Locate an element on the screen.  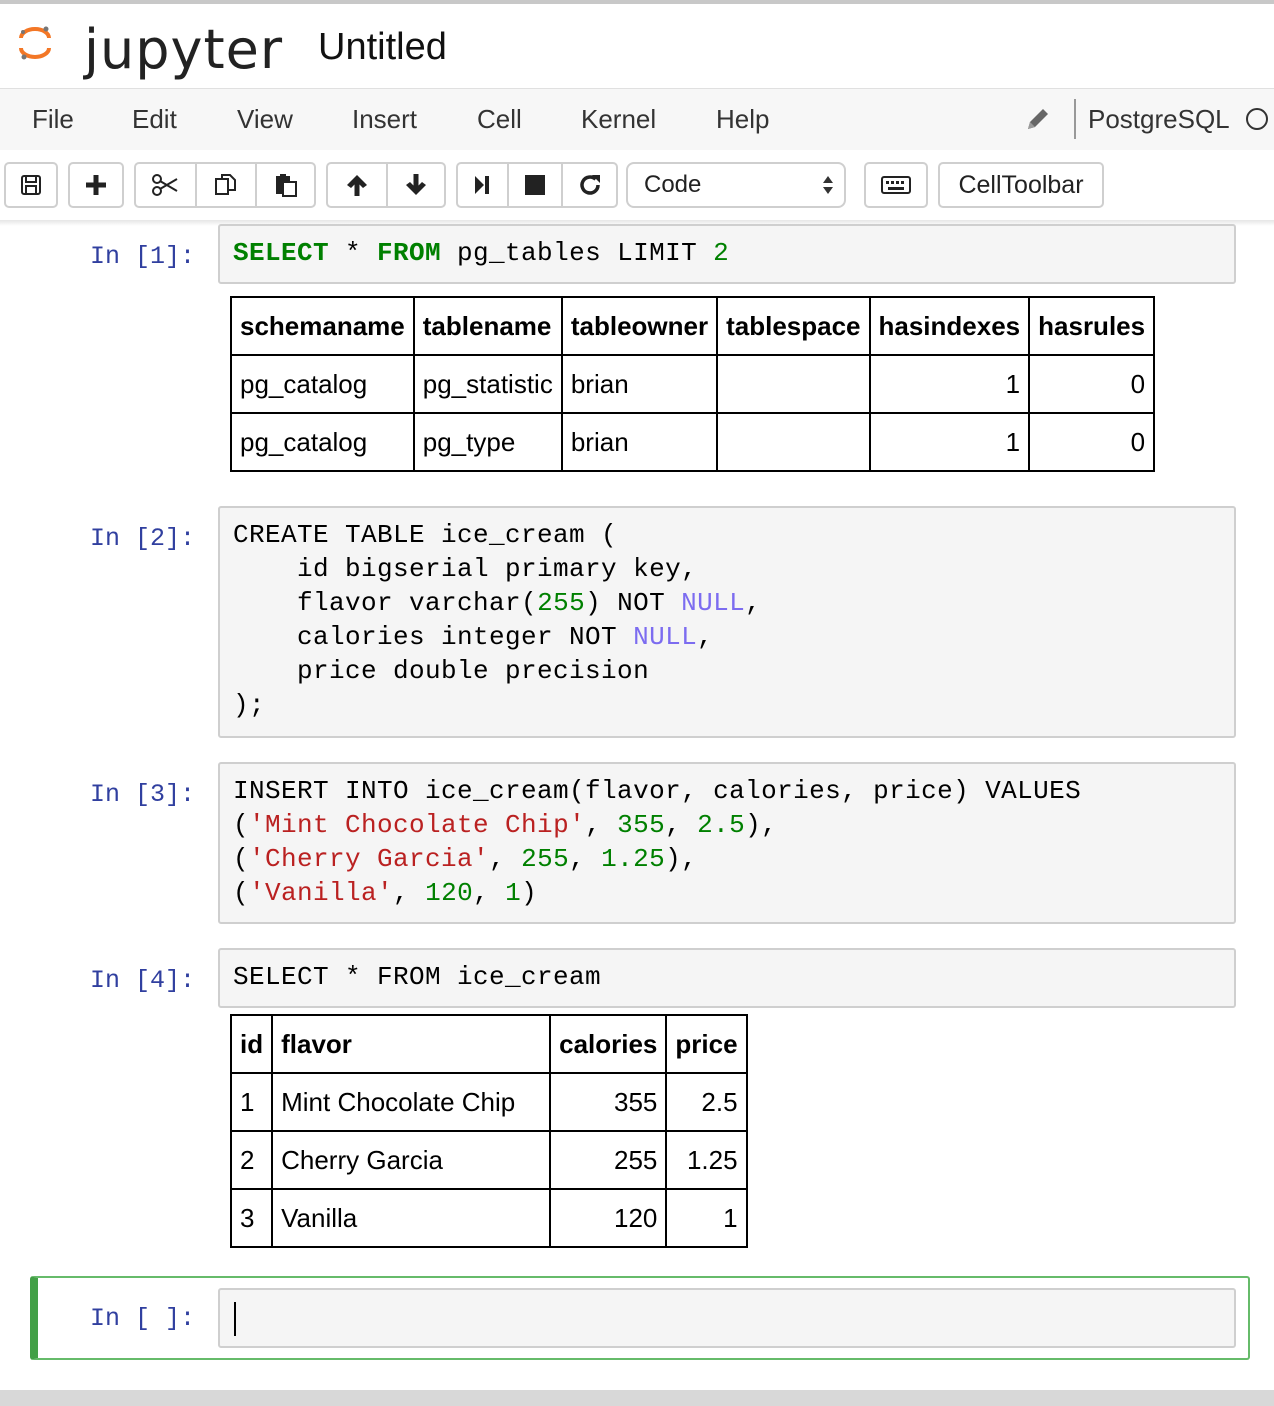
run-button-group is located at coordinates (537, 185).